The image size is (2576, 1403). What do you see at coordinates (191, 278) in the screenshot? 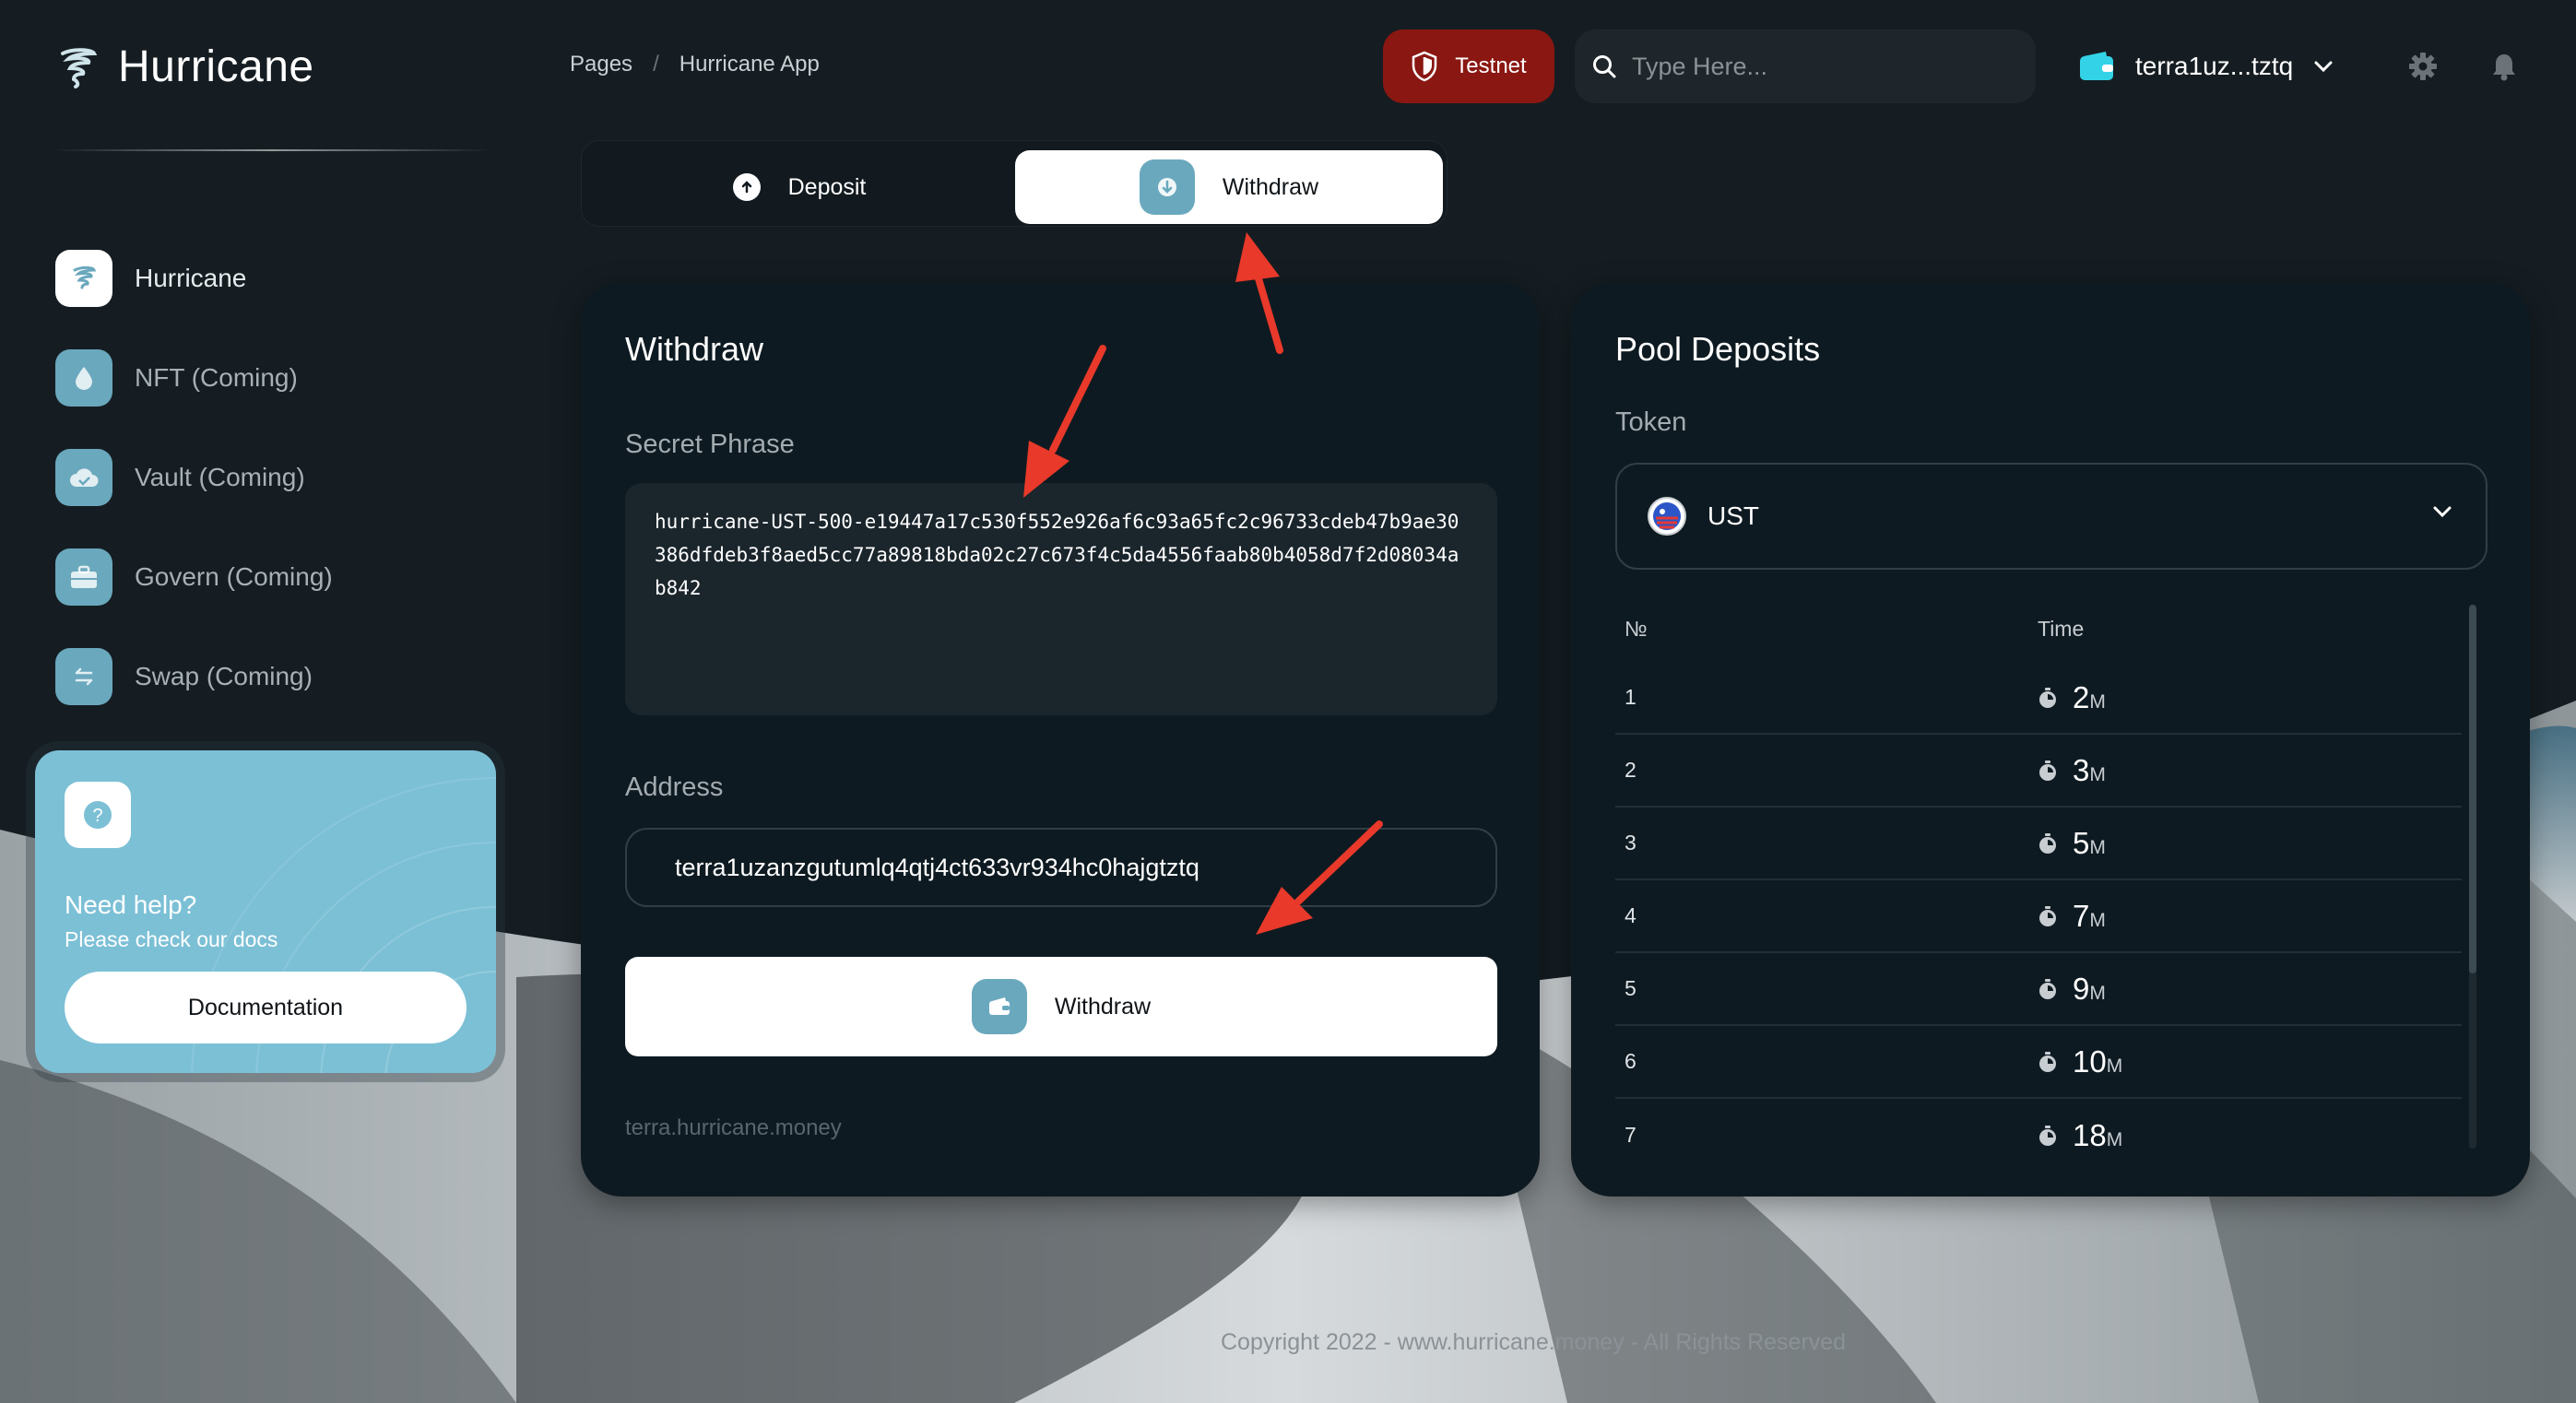
I see `sidebar-item-label: Hurricane` at bounding box center [191, 278].